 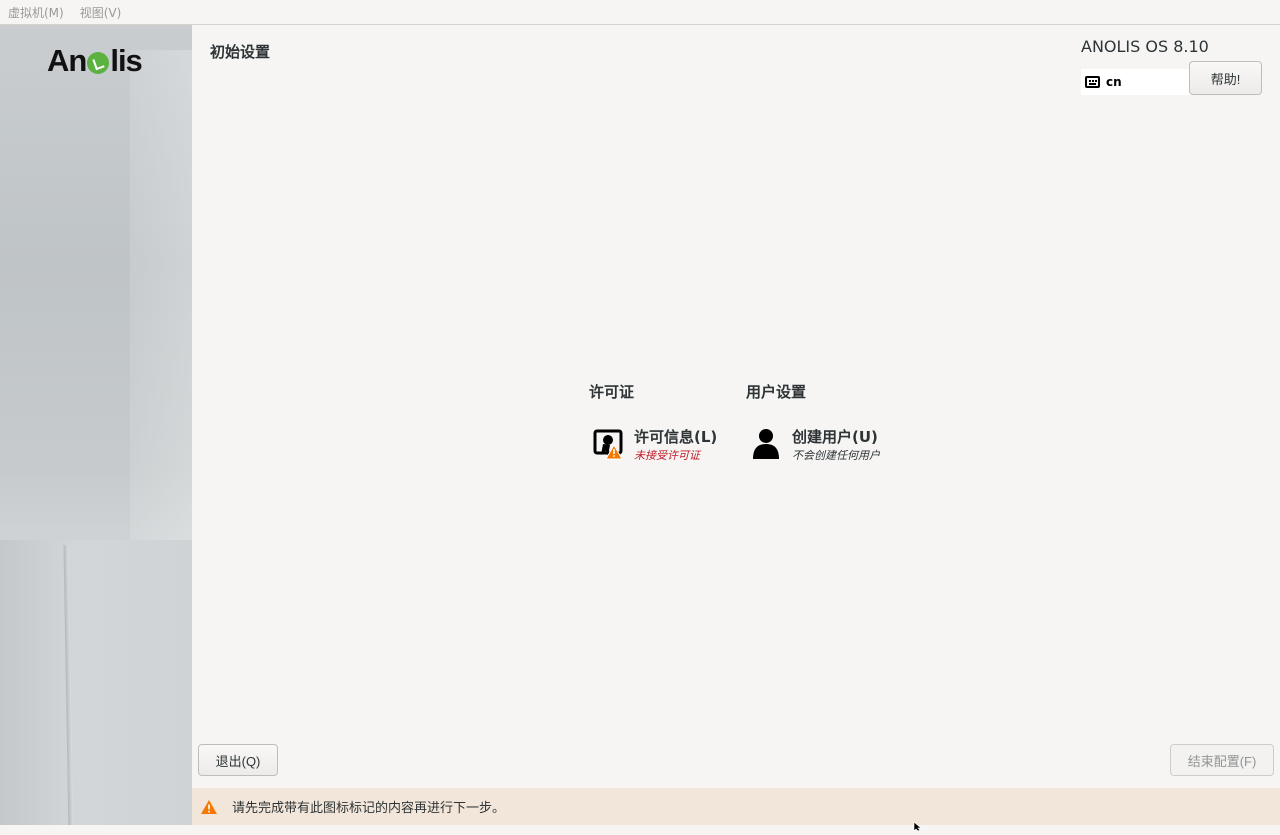 I want to click on category-title: 用户设置, so click(x=776, y=392).